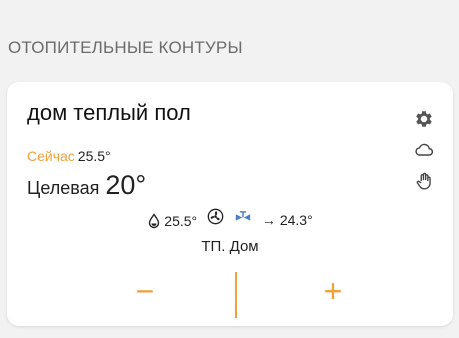  What do you see at coordinates (126, 185) in the screenshot?
I see `target-value: 20°` at bounding box center [126, 185].